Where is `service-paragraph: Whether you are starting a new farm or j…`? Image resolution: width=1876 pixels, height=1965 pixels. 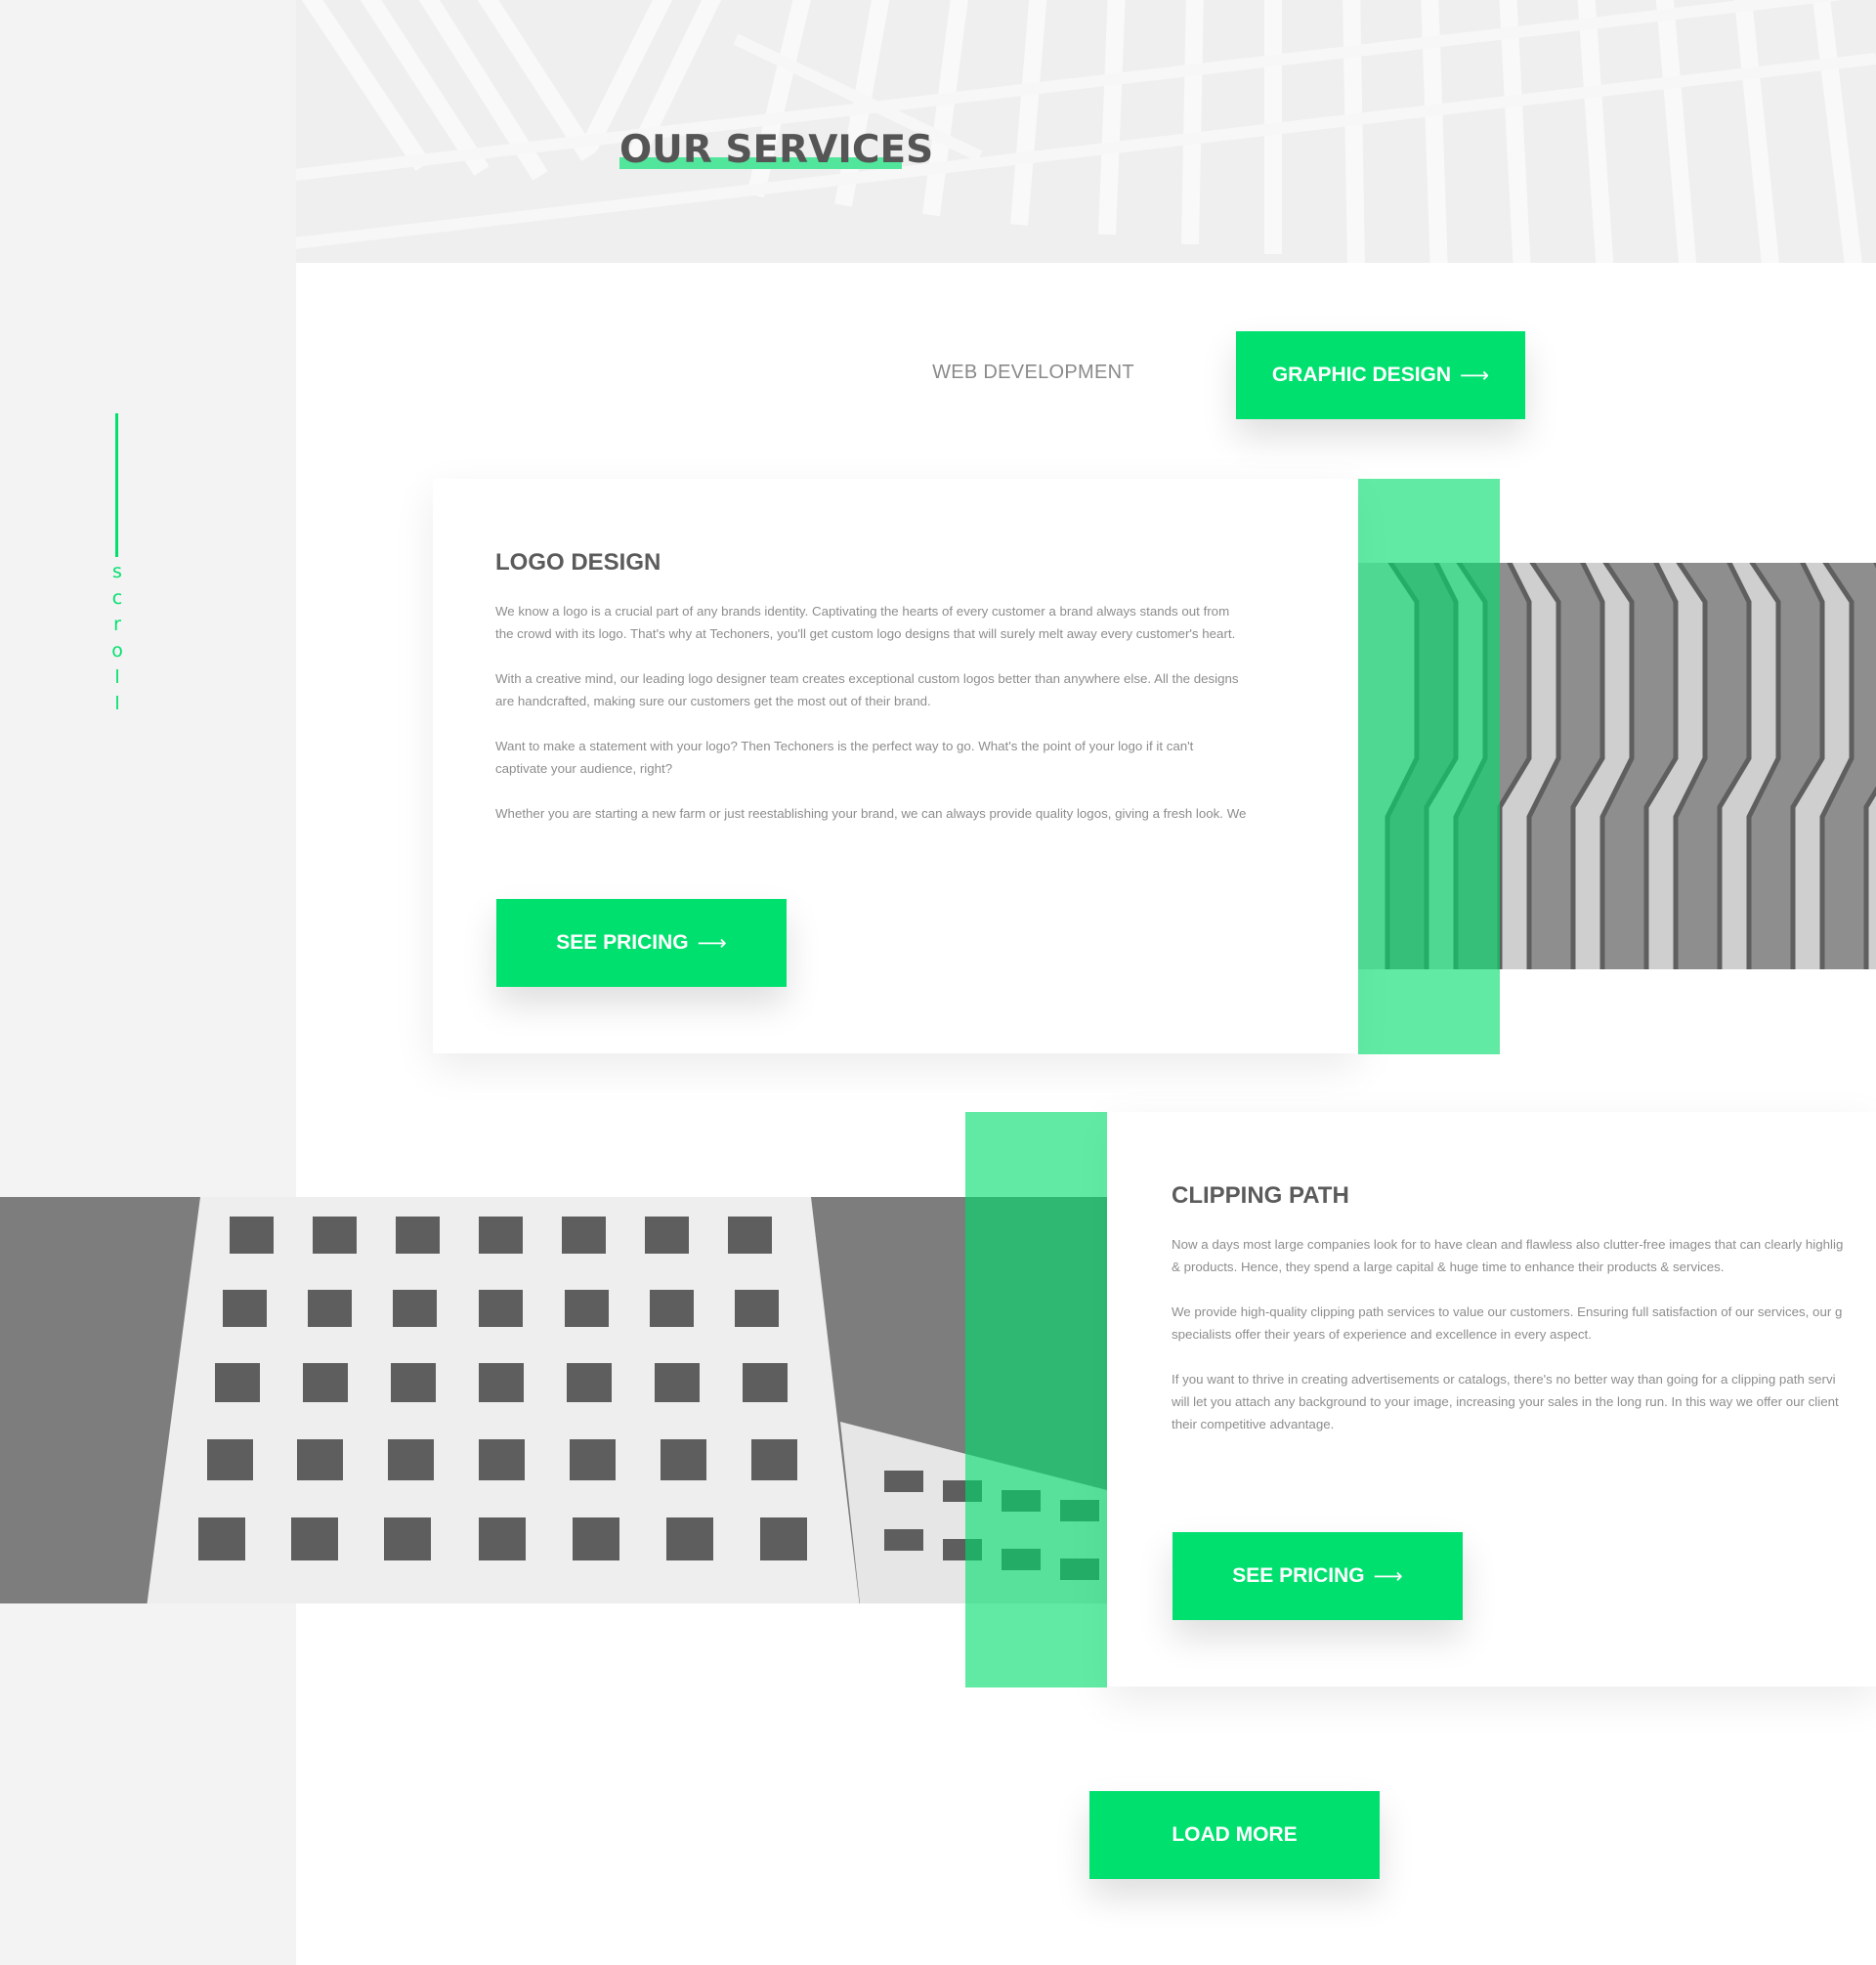
service-paragraph: Whether you are starting a new farm or j… is located at coordinates (870, 814).